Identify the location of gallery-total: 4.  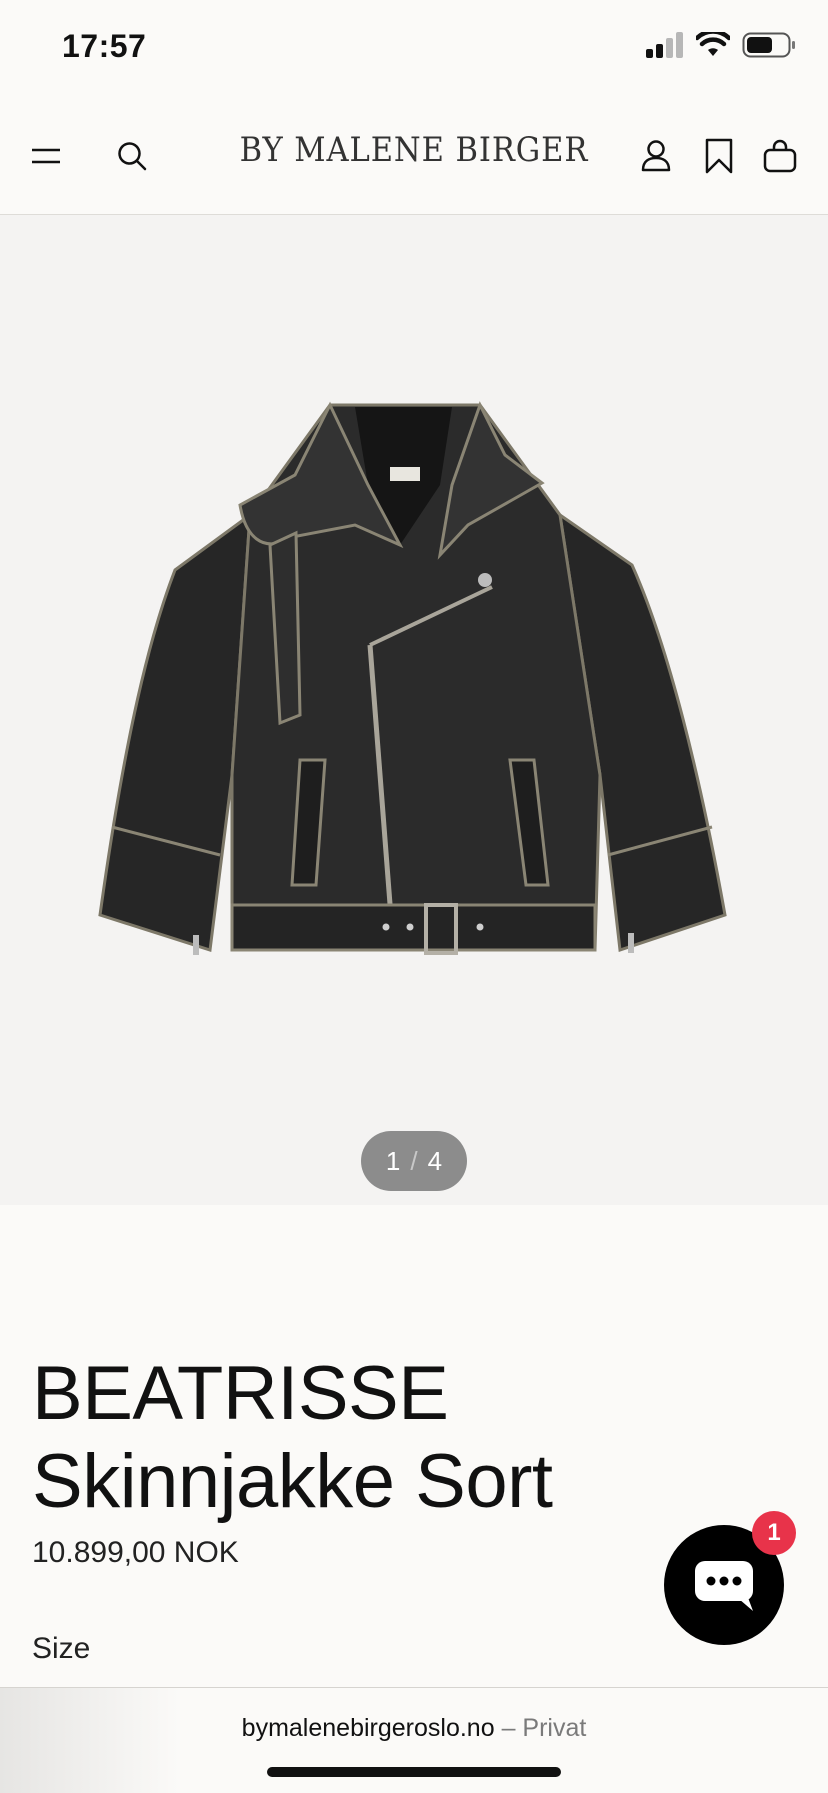
(435, 1160).